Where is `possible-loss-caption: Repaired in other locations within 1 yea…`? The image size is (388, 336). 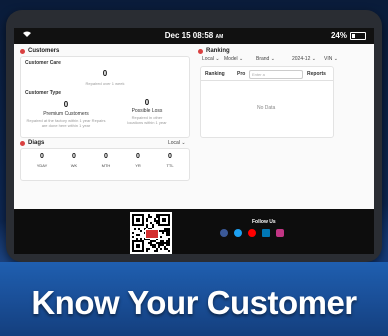 possible-loss-caption: Repaired in other locations within 1 yea… is located at coordinates (147, 120).